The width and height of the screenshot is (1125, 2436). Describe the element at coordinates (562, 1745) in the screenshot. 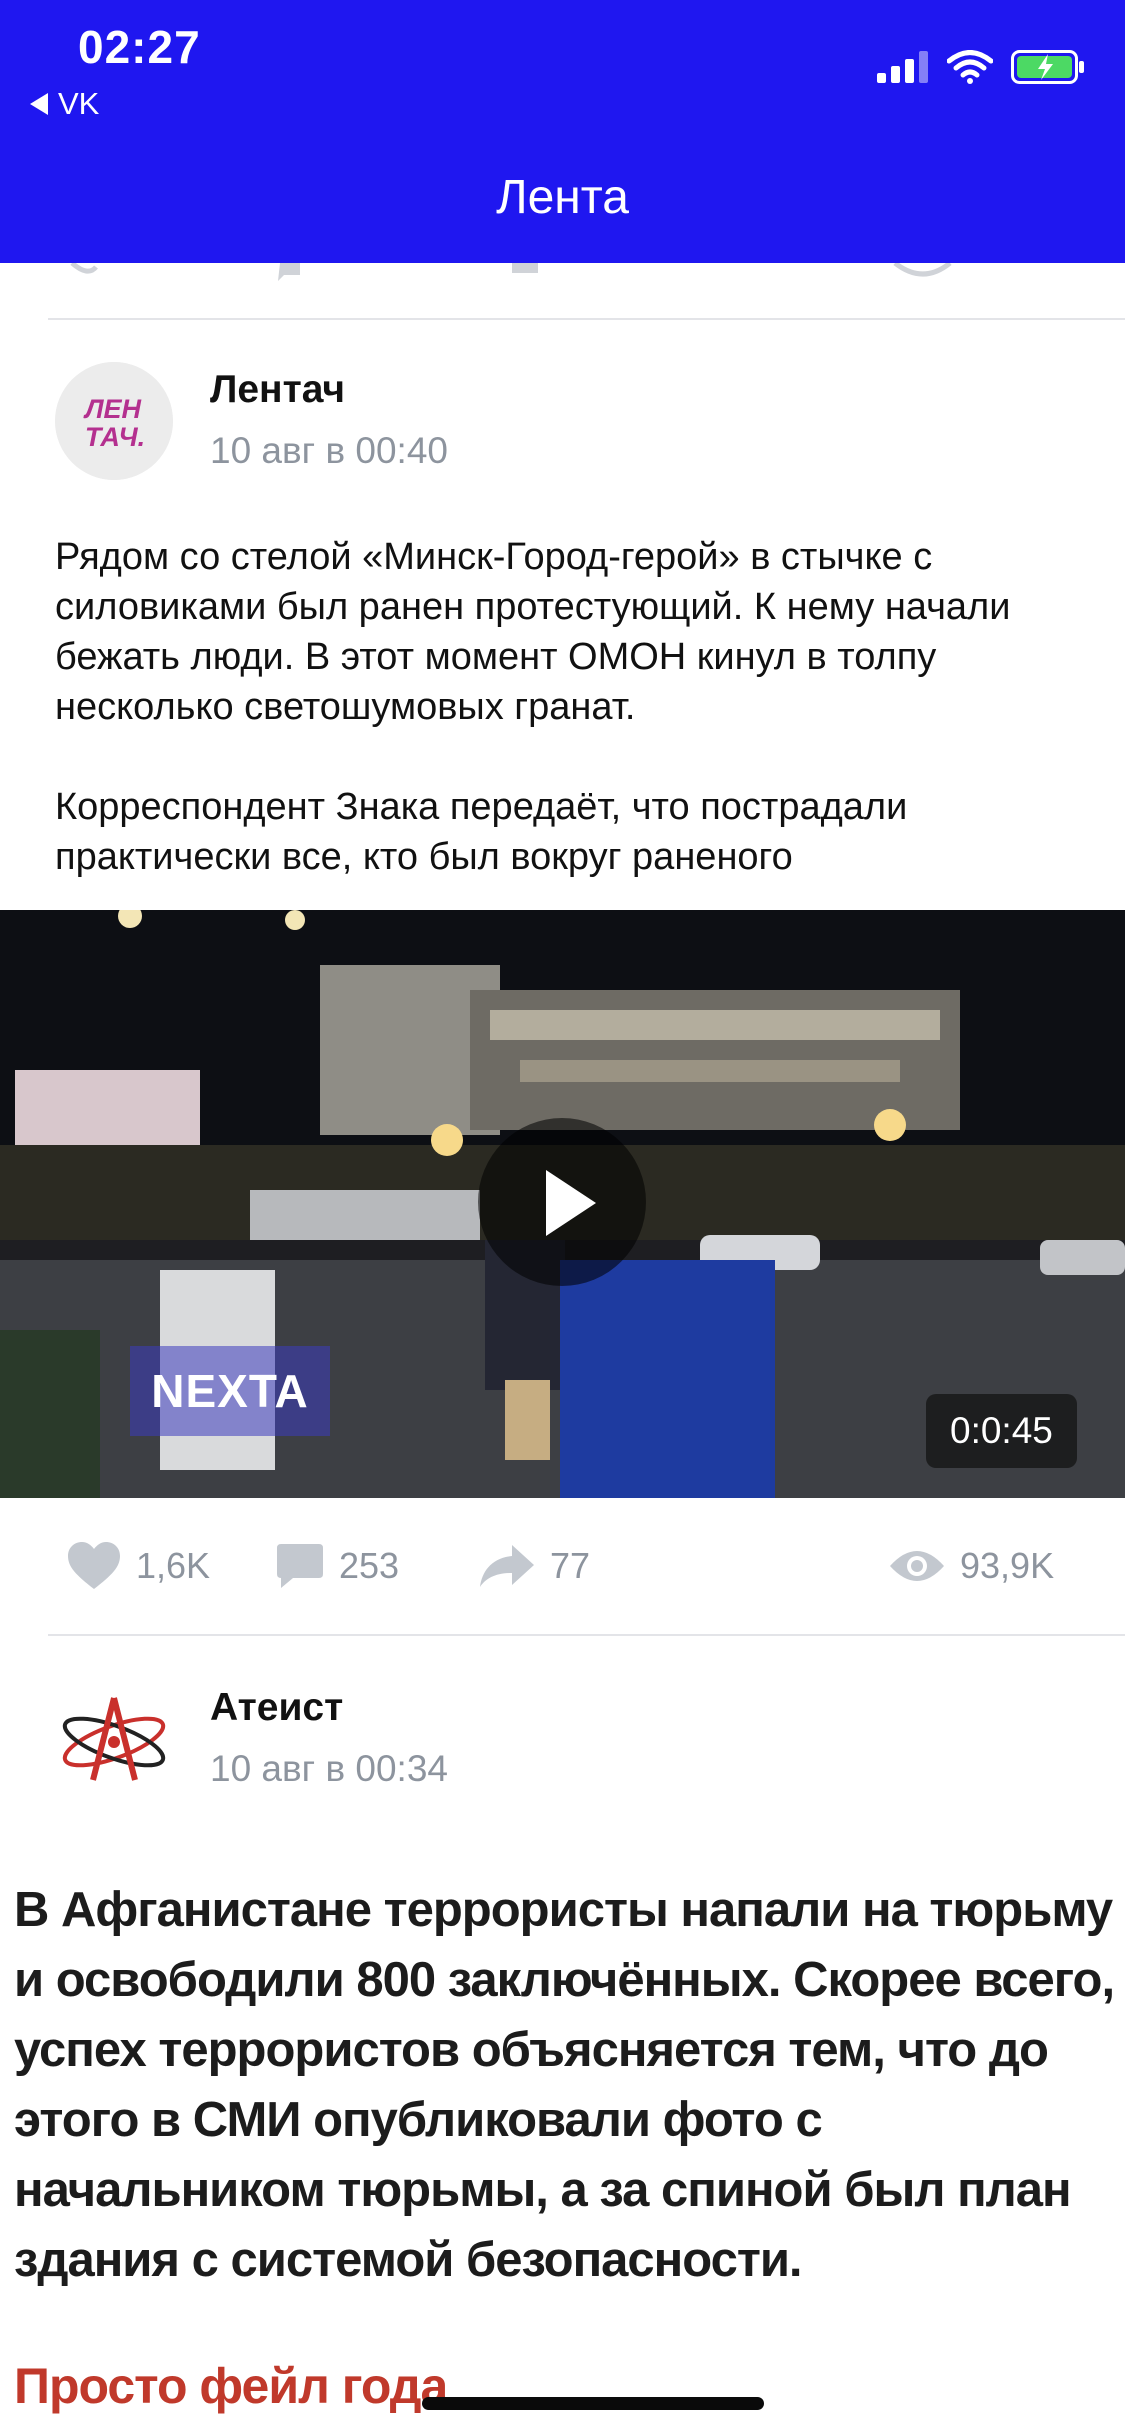

I see `post-header: Атеист 10 авг в 00:34` at that location.